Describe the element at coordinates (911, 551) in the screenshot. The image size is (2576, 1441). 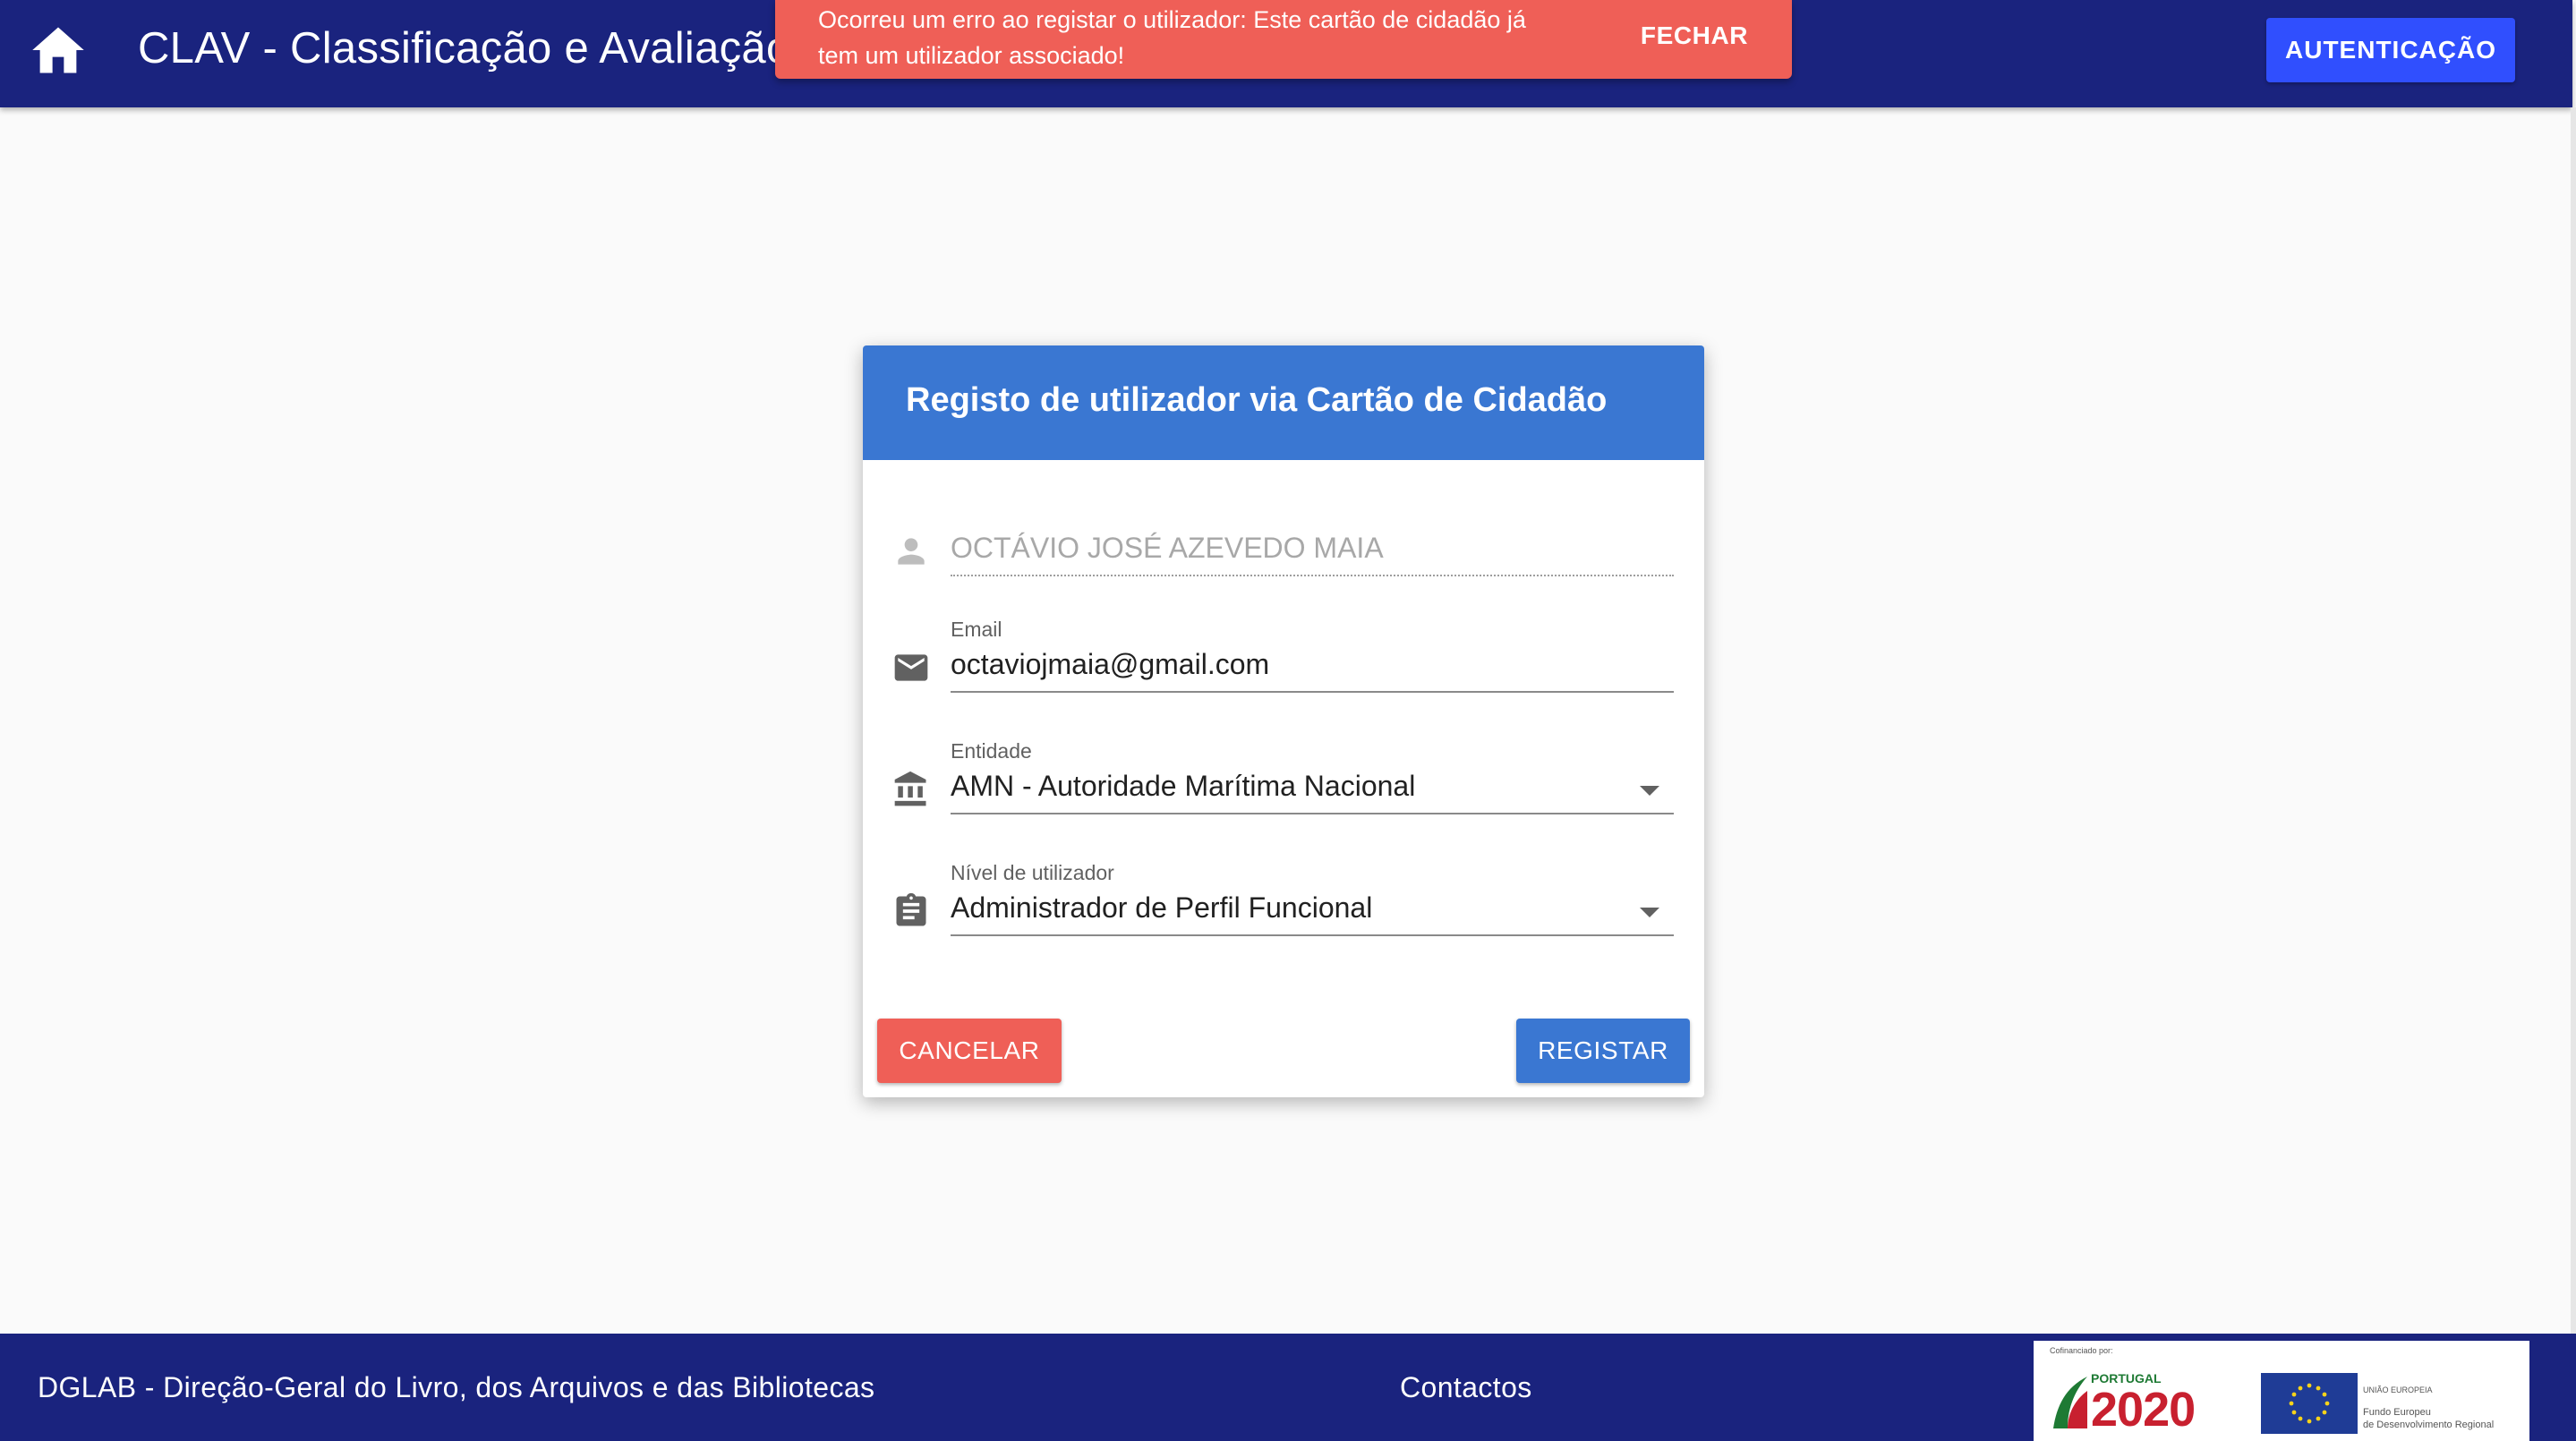
I see `person-icon` at that location.